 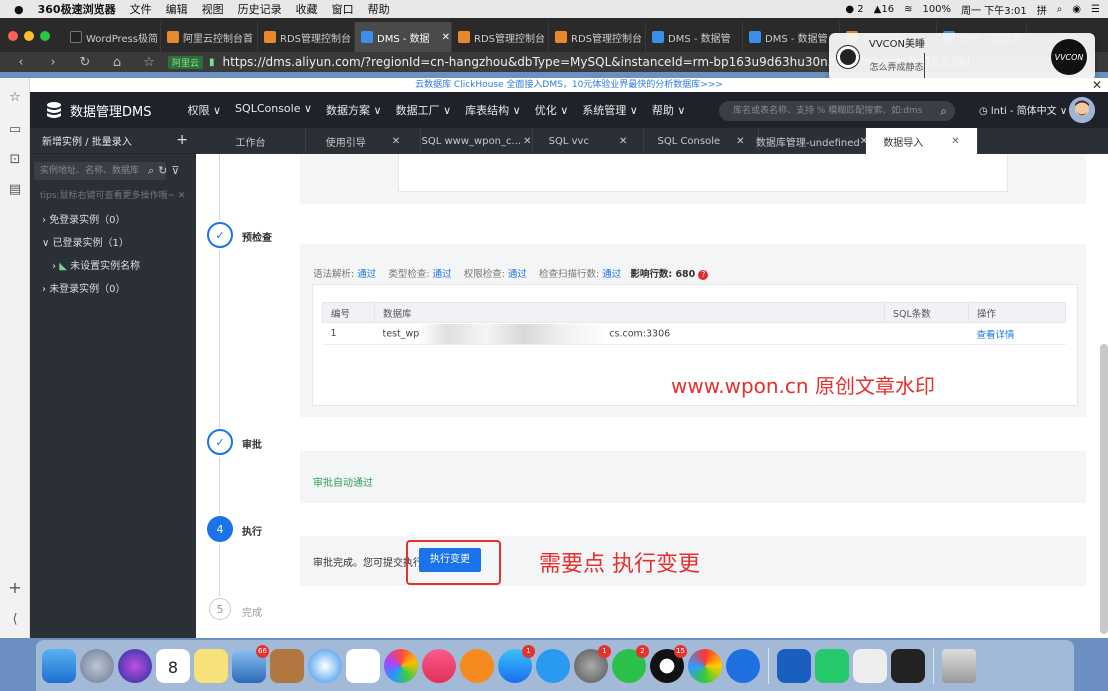 What do you see at coordinates (705, 665) in the screenshot?
I see `browser-360-icon` at bounding box center [705, 665].